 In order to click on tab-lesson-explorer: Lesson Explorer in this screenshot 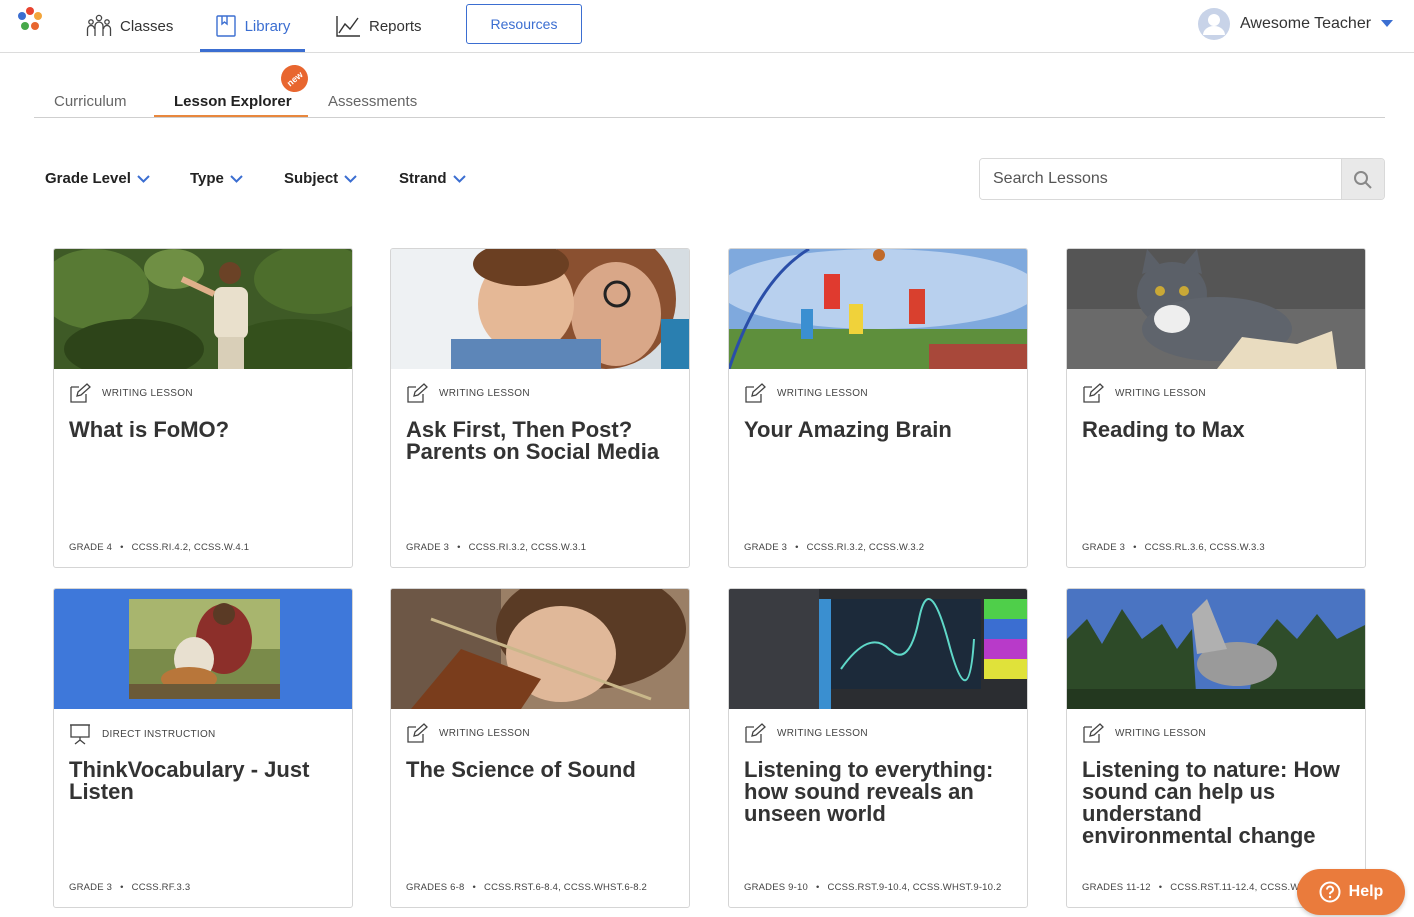, I will do `click(231, 105)`.